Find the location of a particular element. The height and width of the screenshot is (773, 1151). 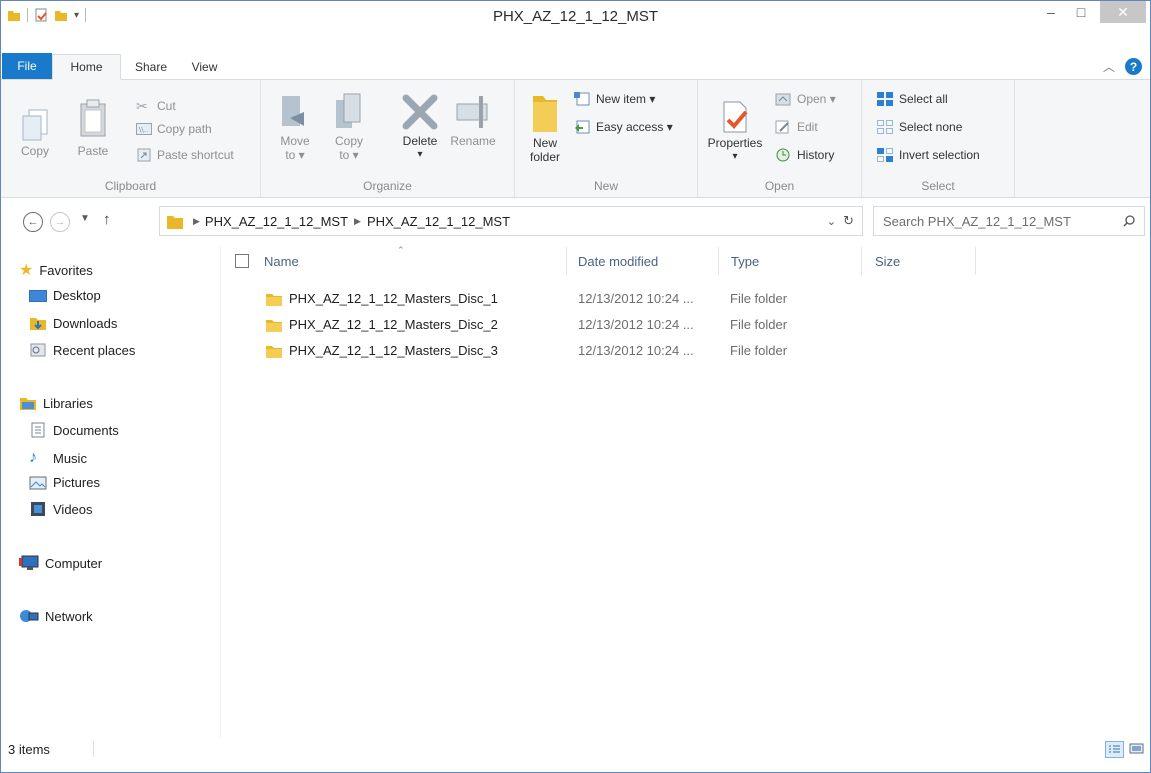

clipboard-group-label: Clipboard is located at coordinates (130, 186).